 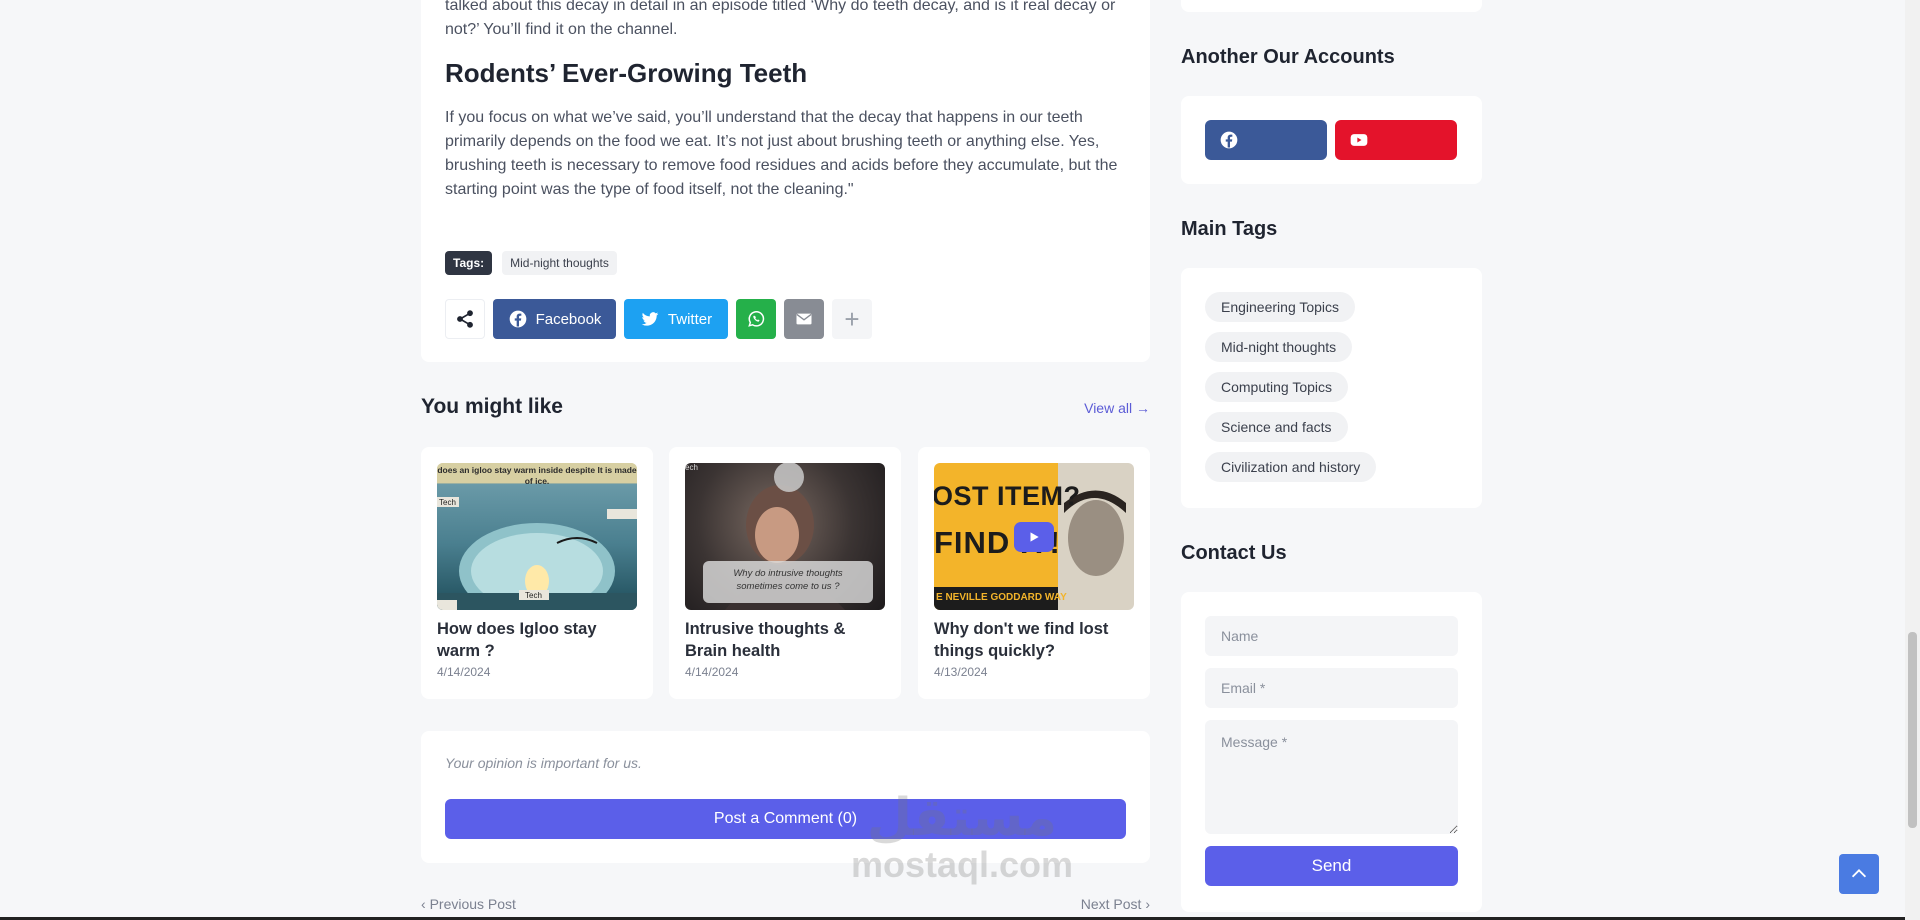 I want to click on share-email-button, so click(x=804, y=319).